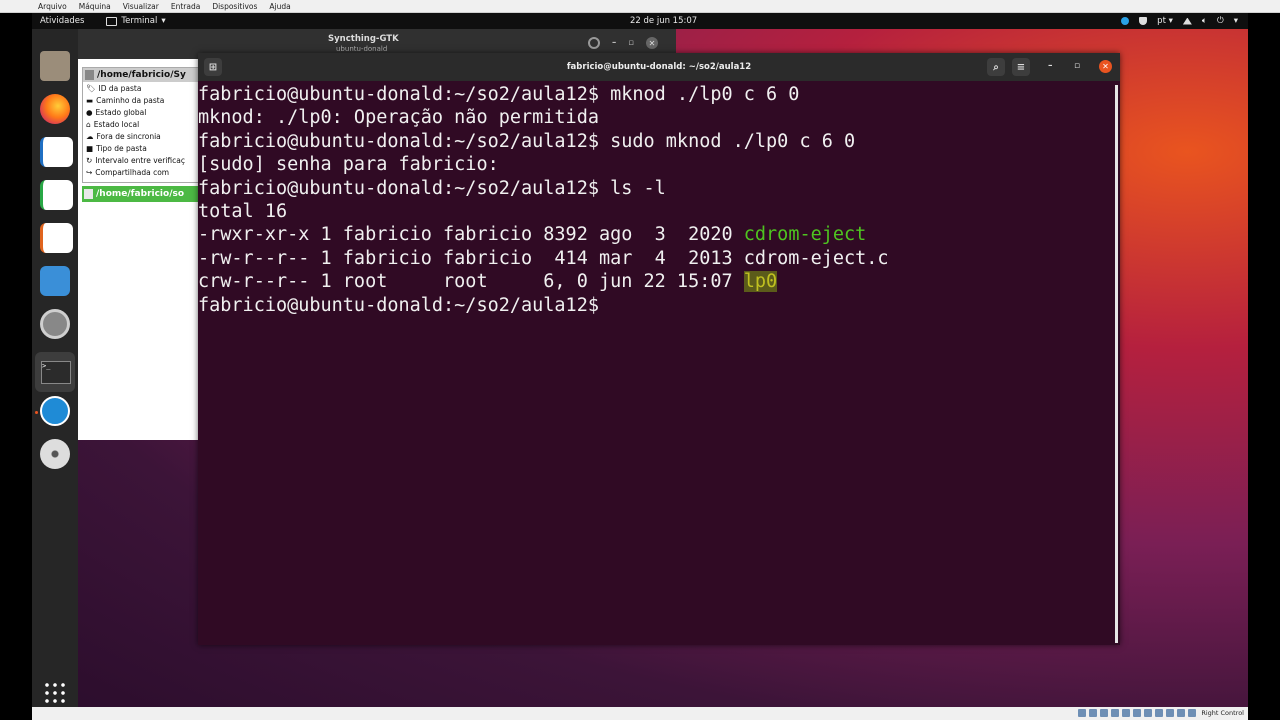 The height and width of the screenshot is (720, 1280). What do you see at coordinates (594, 43) in the screenshot?
I see `gear-icon` at bounding box center [594, 43].